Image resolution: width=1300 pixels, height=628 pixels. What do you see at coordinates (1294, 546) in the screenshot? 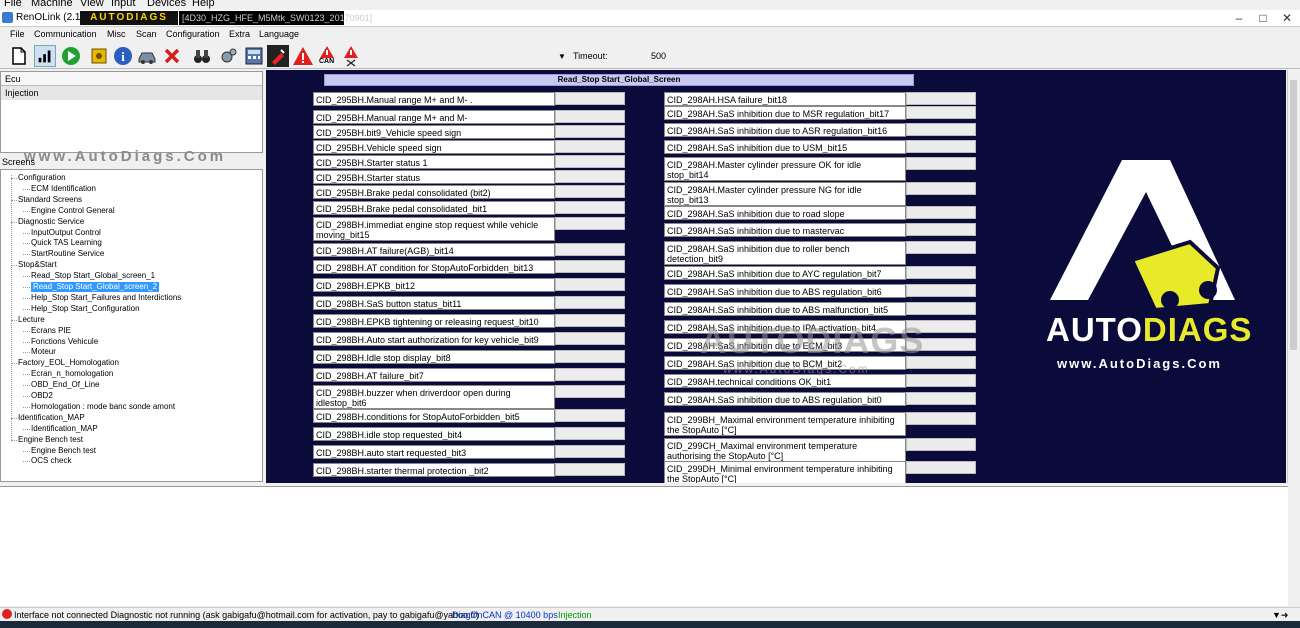
I see `log-scrollbar` at bounding box center [1294, 546].